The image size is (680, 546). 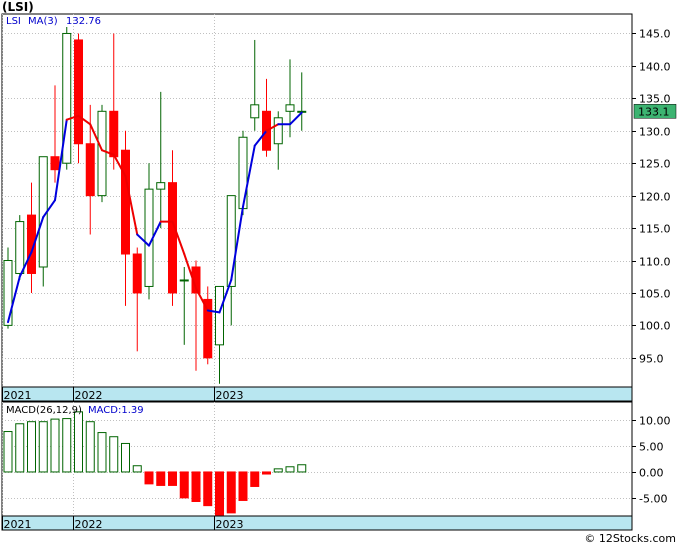 I want to click on macd-tick-label: -5.00, so click(x=653, y=499).